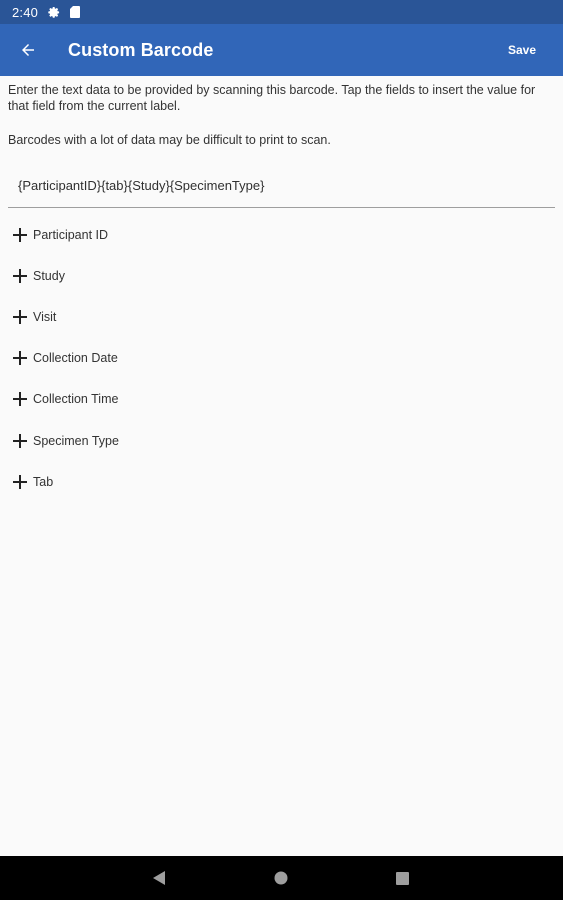  What do you see at coordinates (75, 358) in the screenshot?
I see `field-item-label: Collection Date` at bounding box center [75, 358].